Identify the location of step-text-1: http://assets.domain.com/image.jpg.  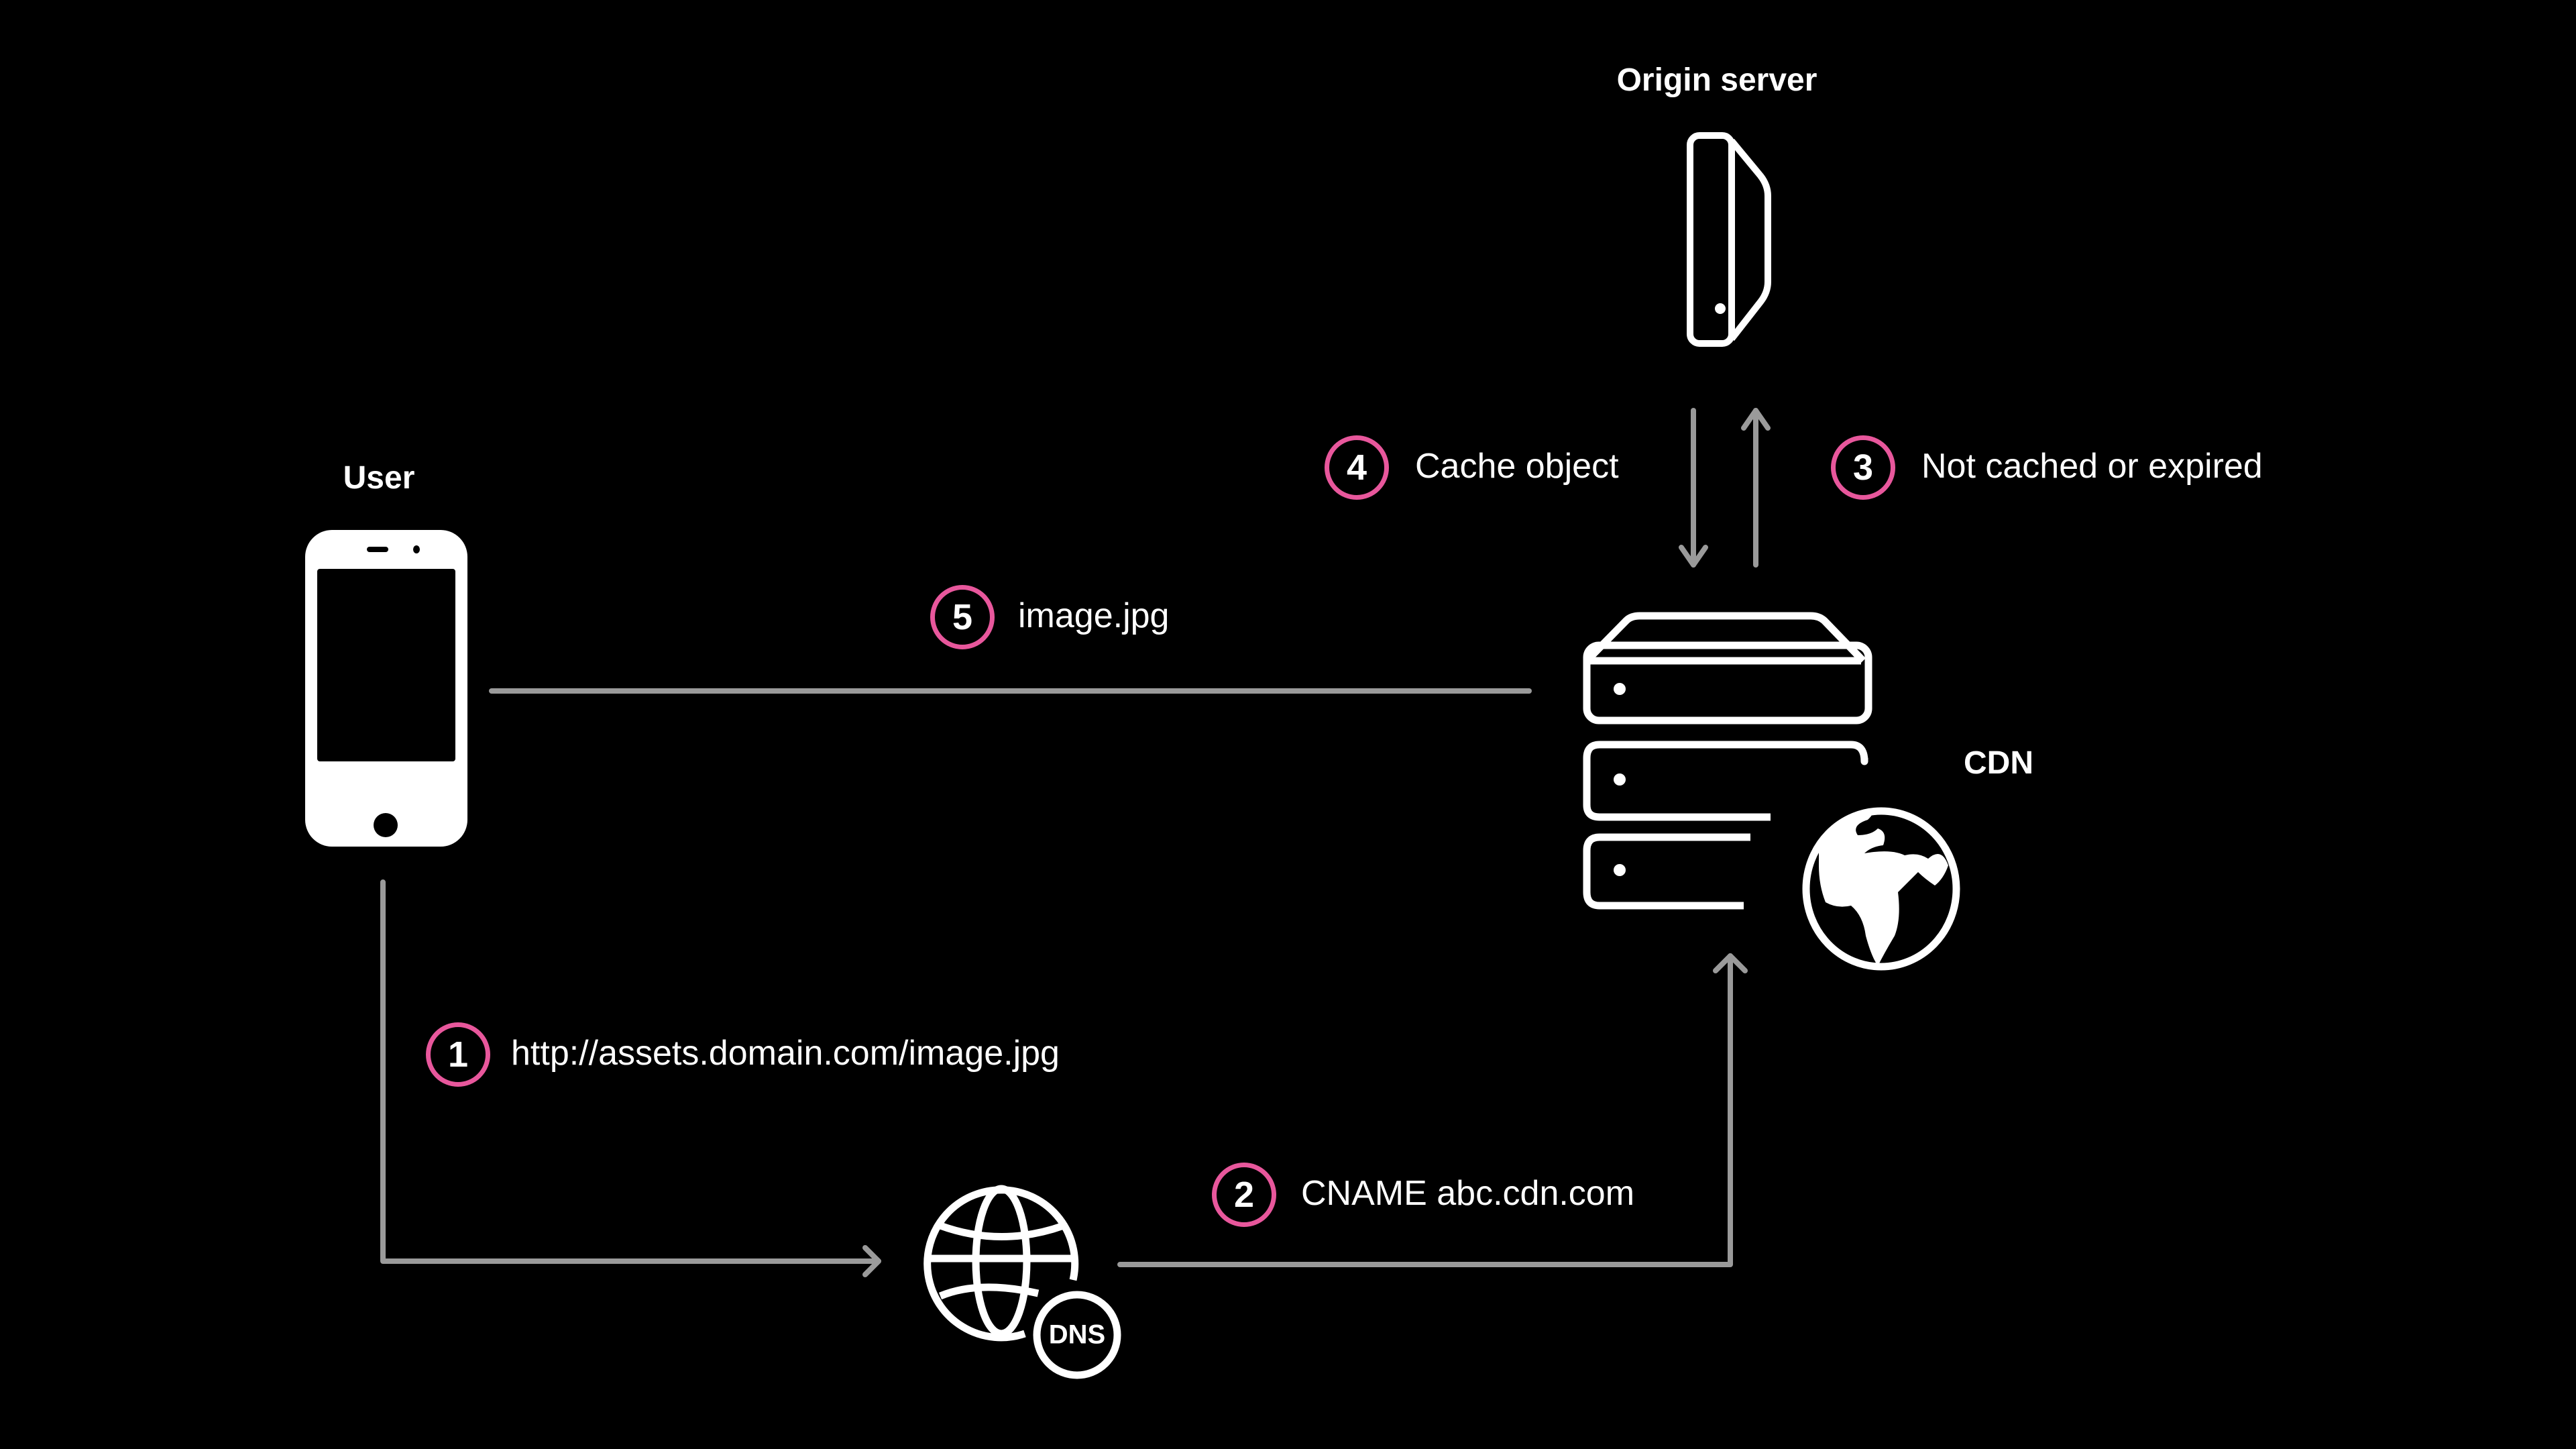
(785, 1053).